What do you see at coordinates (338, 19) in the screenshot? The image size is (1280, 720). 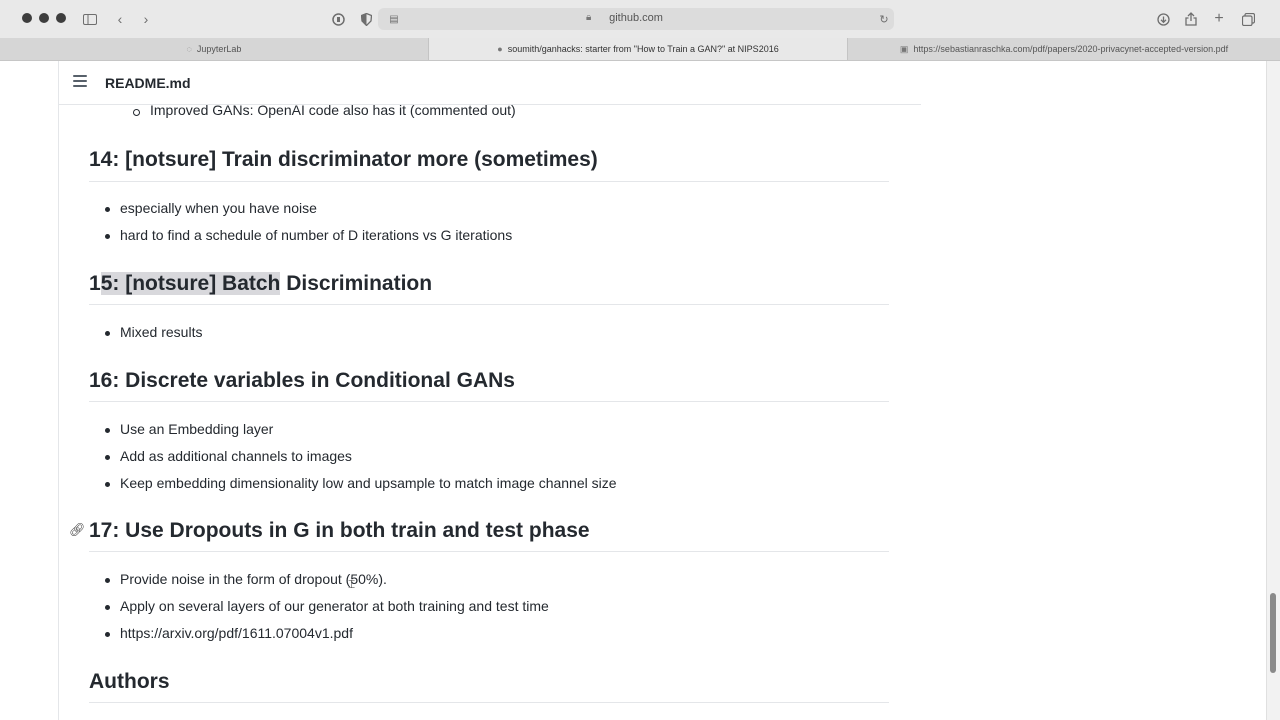 I see `privacy-report-icon` at bounding box center [338, 19].